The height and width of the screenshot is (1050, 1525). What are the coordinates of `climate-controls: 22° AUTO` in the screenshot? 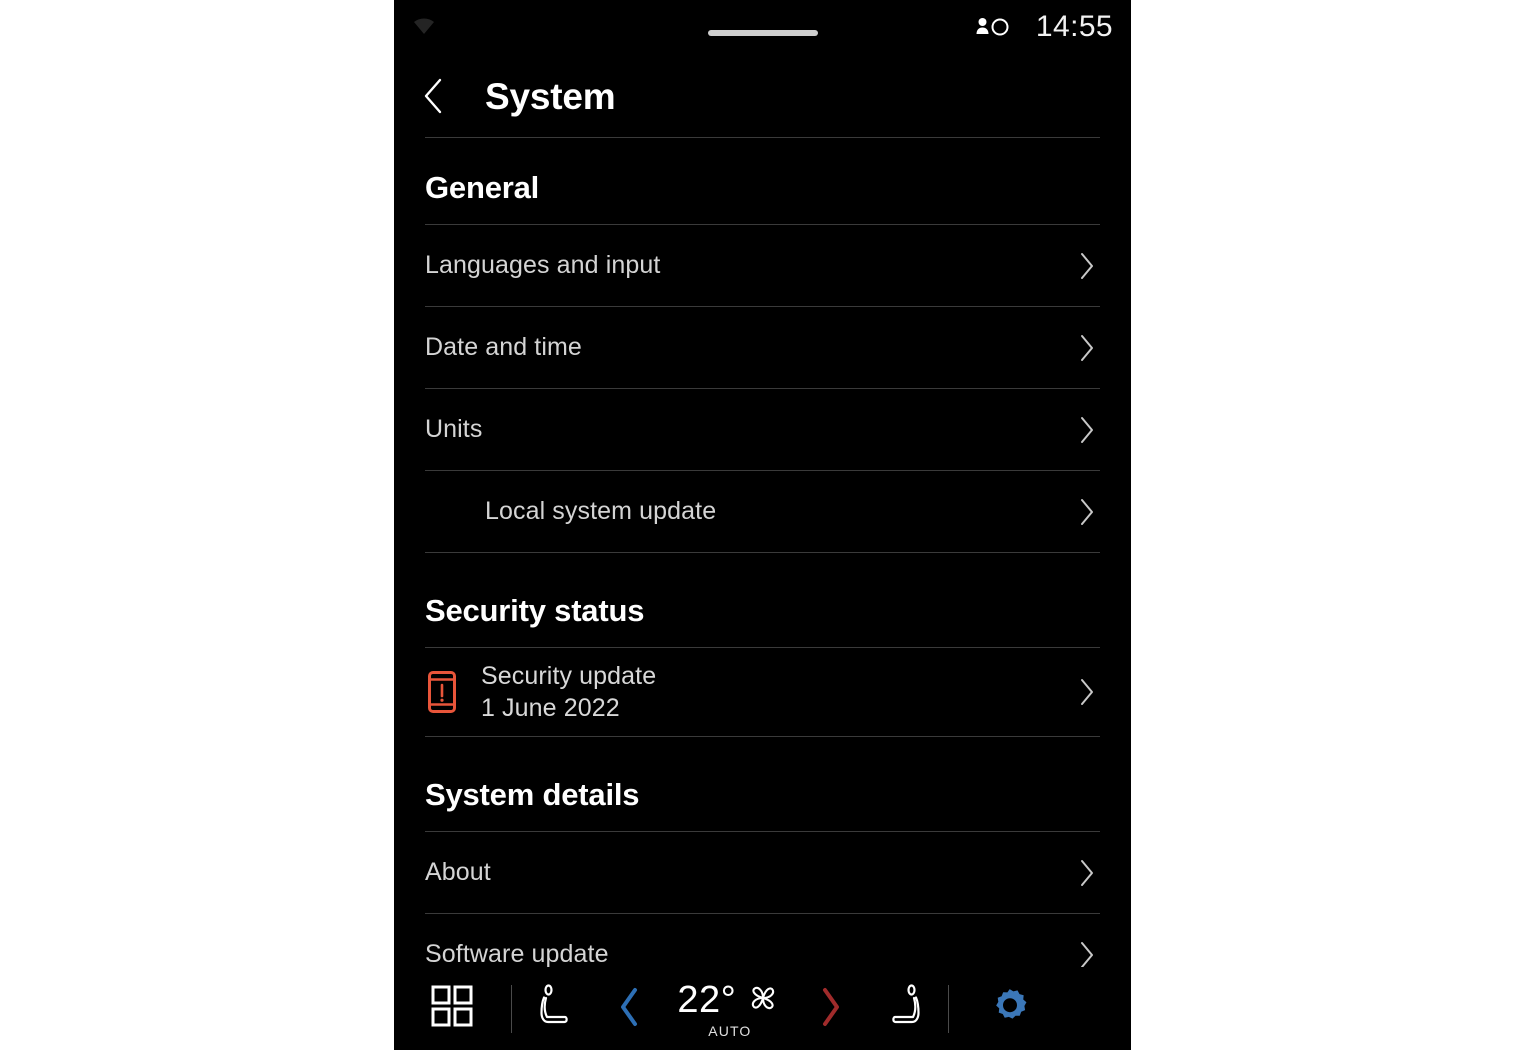 It's located at (730, 1009).